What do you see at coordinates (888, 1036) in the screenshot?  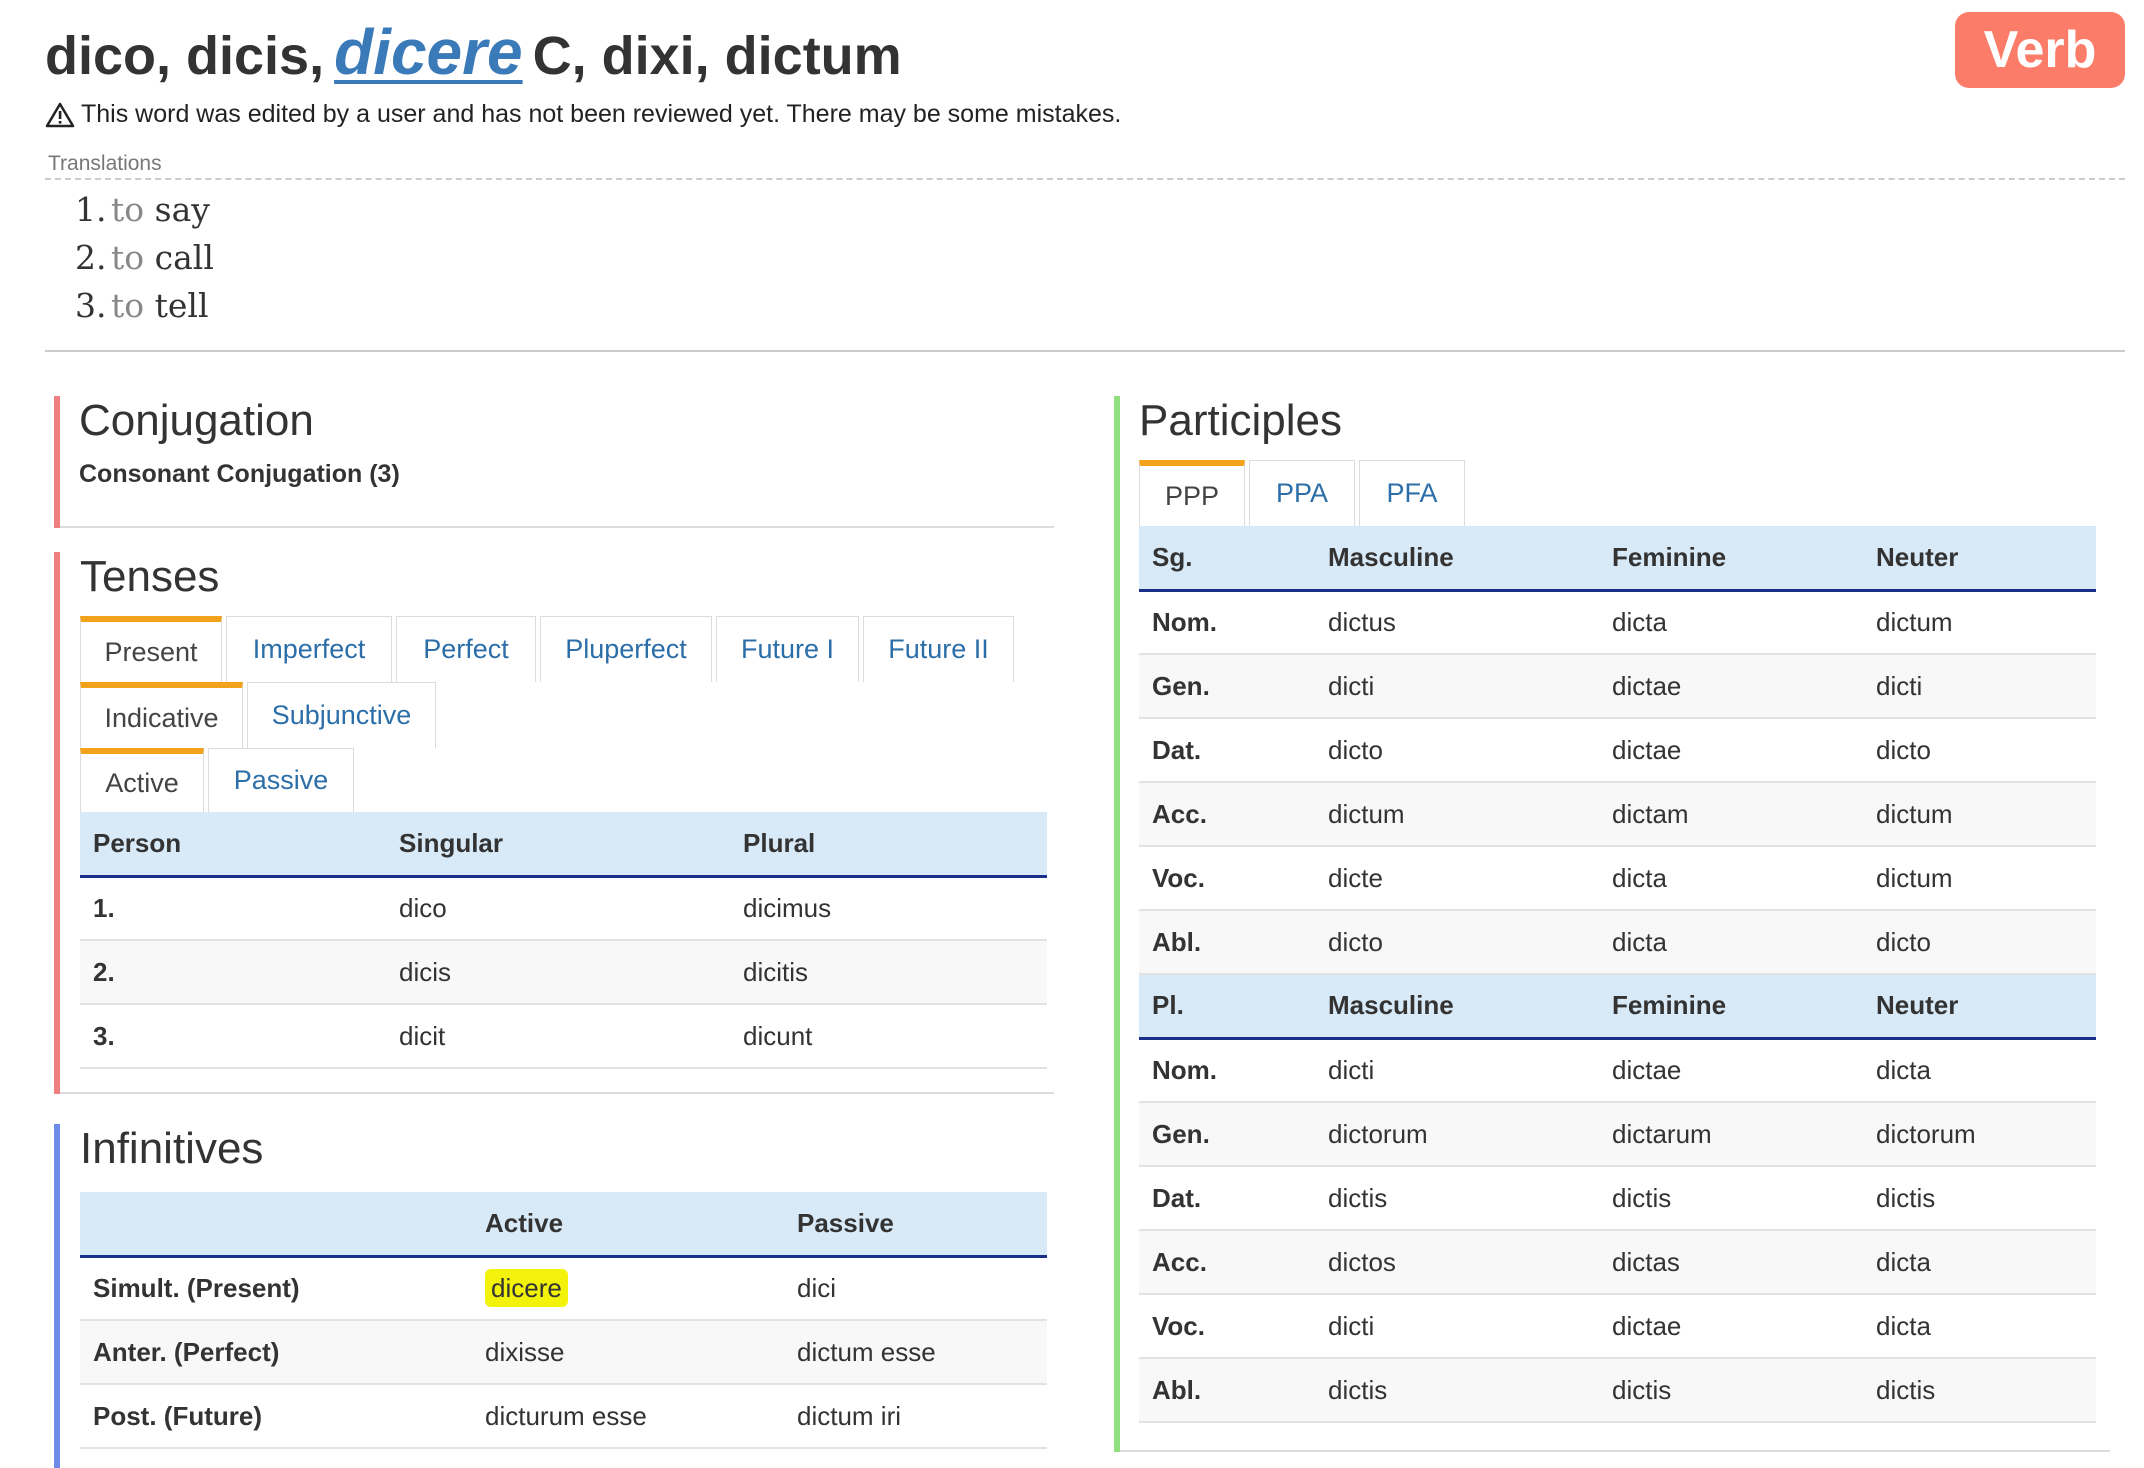 I see `table-cell: dicunt` at bounding box center [888, 1036].